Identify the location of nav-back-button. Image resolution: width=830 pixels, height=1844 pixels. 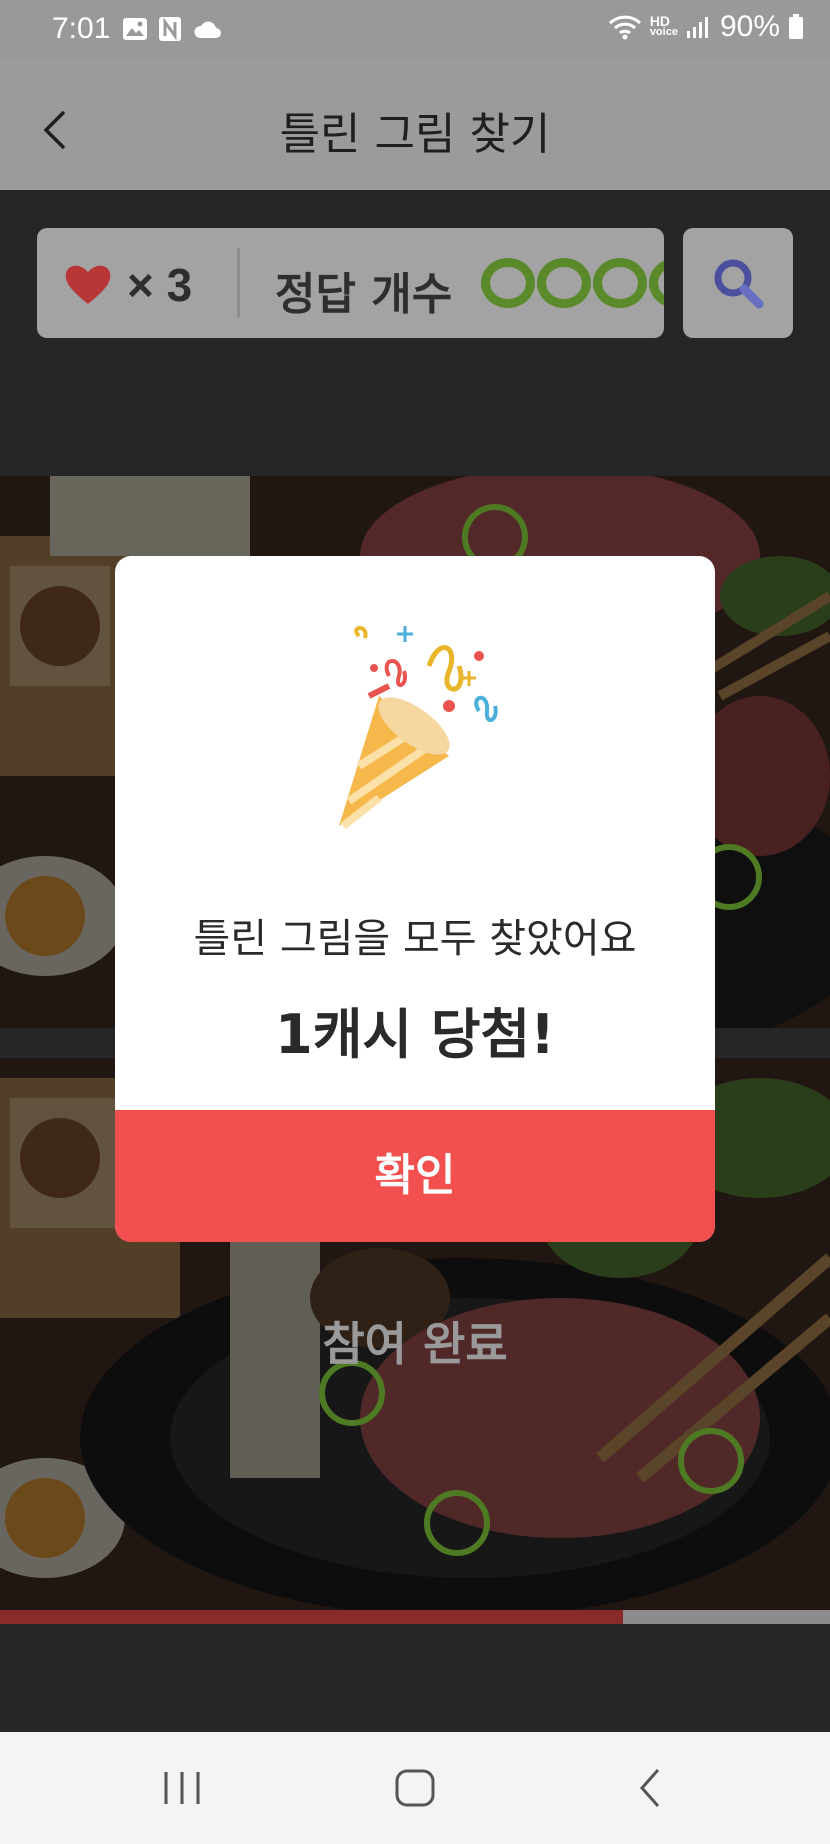
(650, 1790).